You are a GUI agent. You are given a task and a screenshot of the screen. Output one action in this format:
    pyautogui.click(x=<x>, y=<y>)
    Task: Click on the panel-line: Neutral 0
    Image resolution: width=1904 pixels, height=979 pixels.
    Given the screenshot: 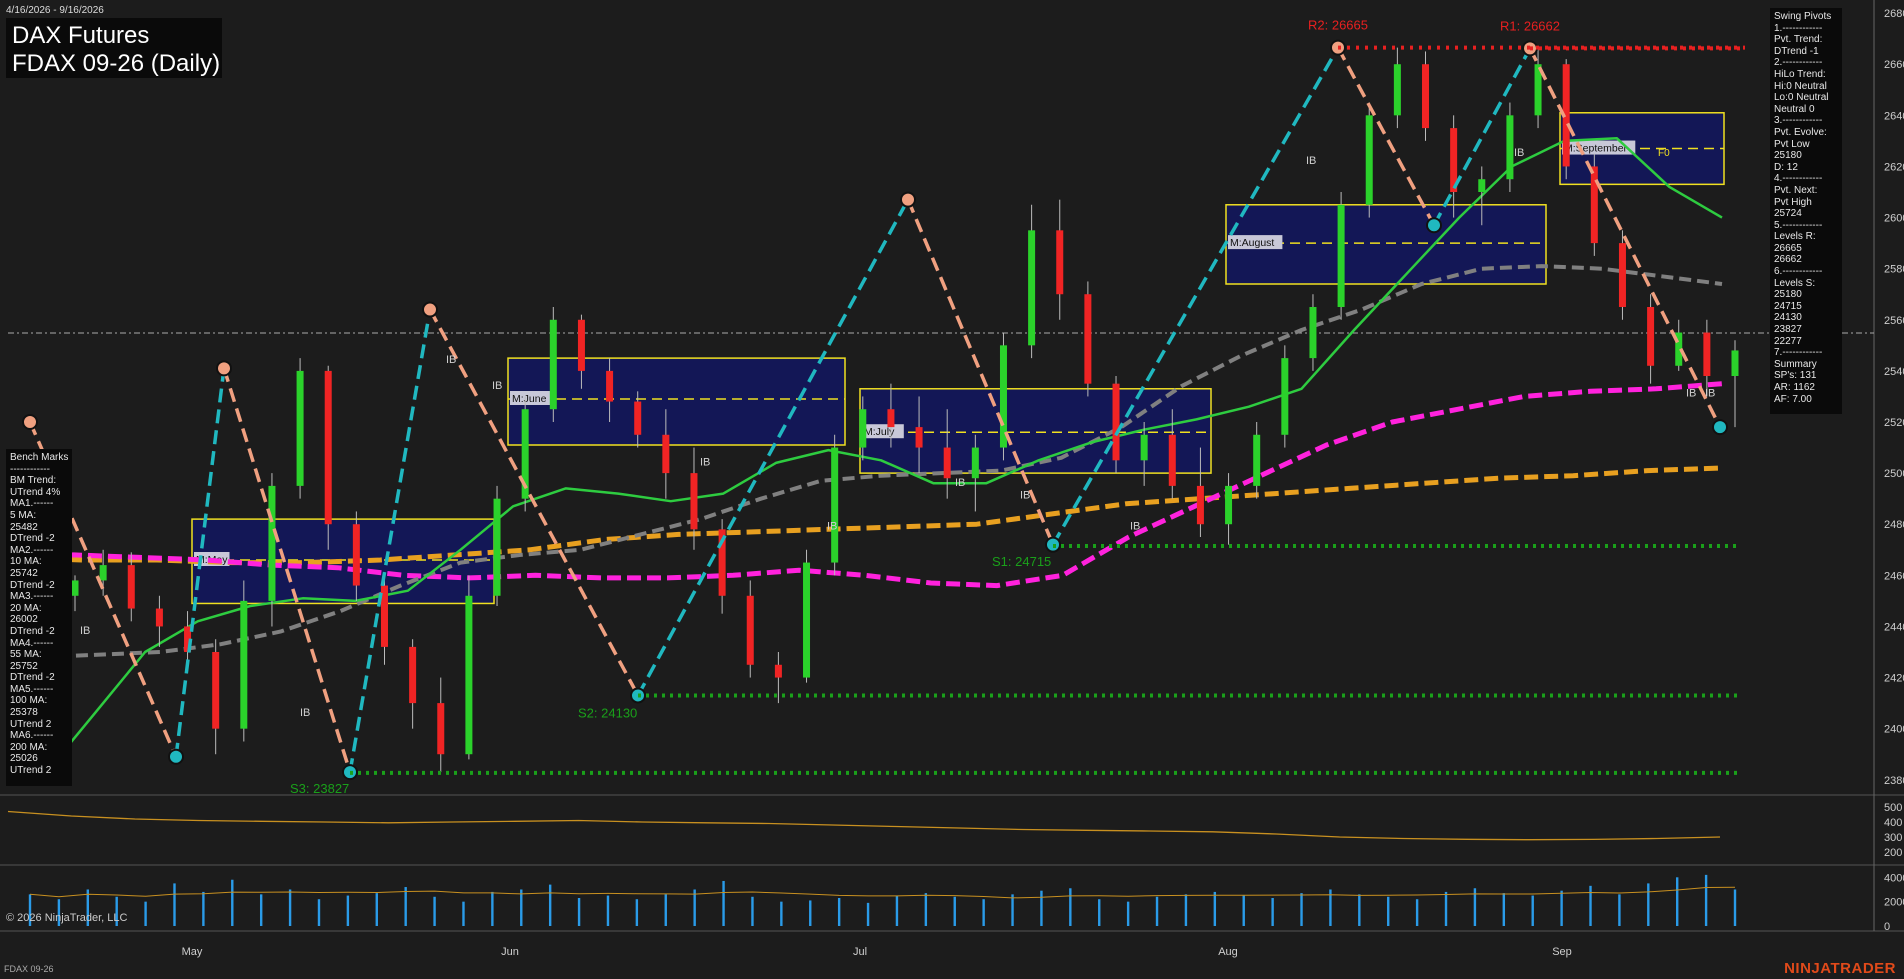 What is the action you would take?
    pyautogui.click(x=1794, y=109)
    